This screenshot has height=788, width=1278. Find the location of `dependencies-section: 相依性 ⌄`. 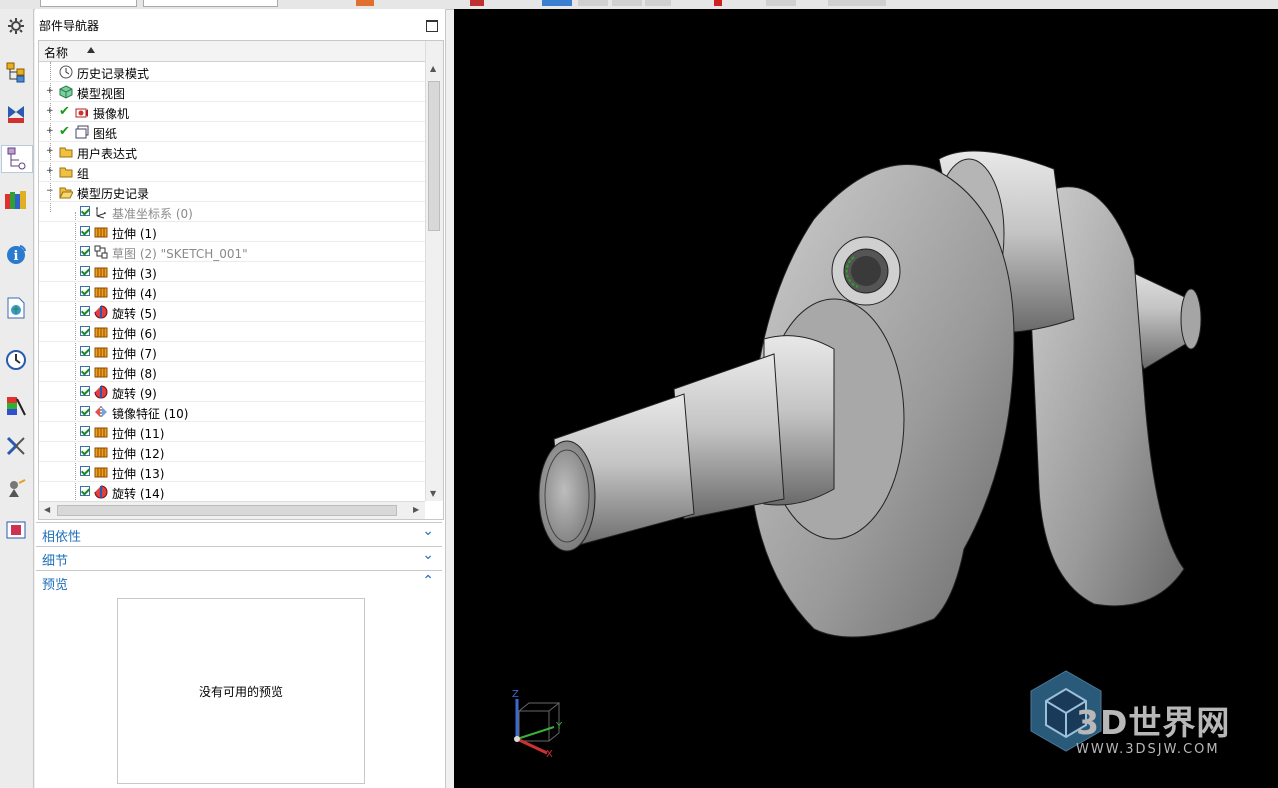

dependencies-section: 相依性 ⌄ is located at coordinates (239, 533).